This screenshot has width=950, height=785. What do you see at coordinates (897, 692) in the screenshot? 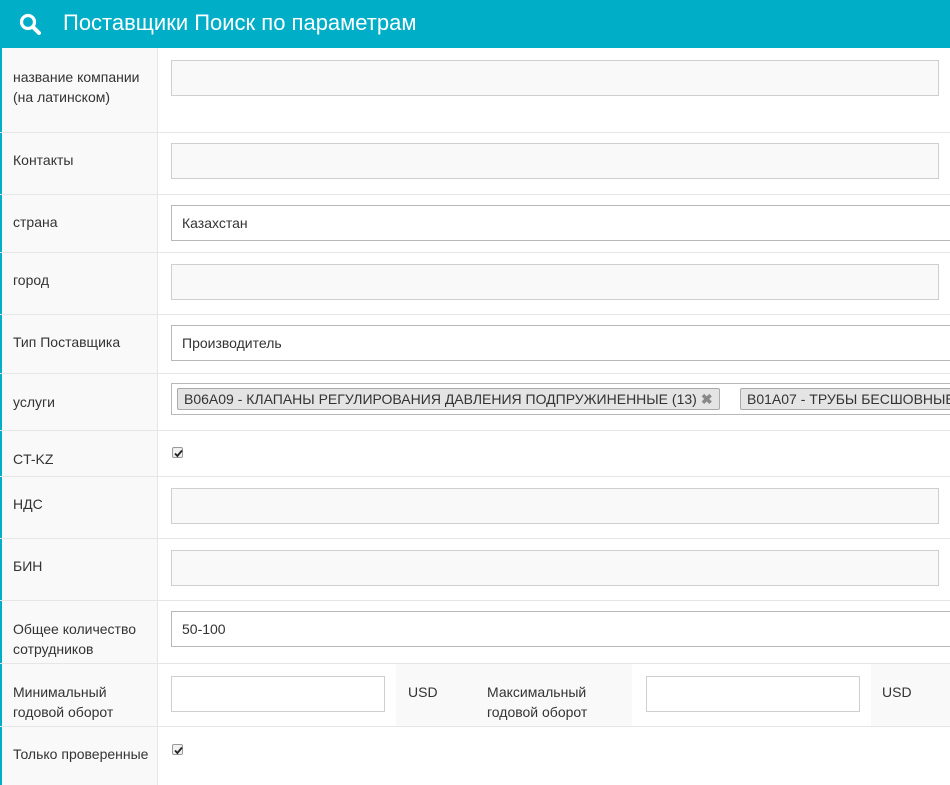
I see `max-currency-label: USD` at bounding box center [897, 692].